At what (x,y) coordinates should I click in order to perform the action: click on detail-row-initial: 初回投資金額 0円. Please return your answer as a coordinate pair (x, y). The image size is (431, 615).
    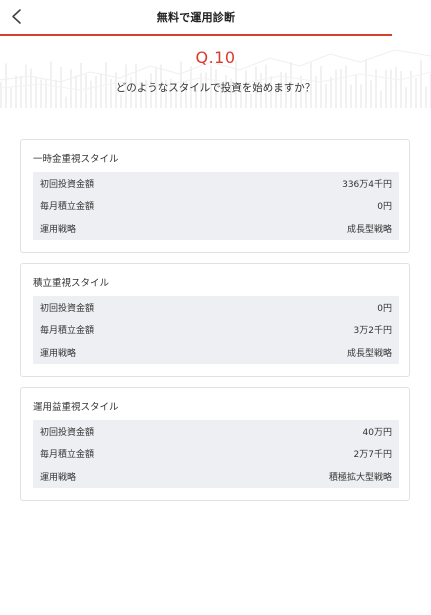
    Looking at the image, I should click on (216, 307).